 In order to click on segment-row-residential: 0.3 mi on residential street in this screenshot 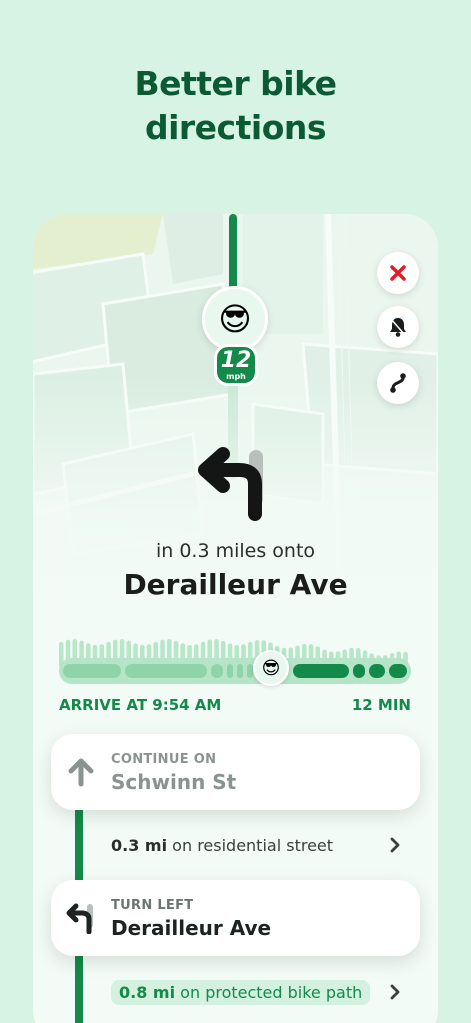, I will do `click(256, 845)`.